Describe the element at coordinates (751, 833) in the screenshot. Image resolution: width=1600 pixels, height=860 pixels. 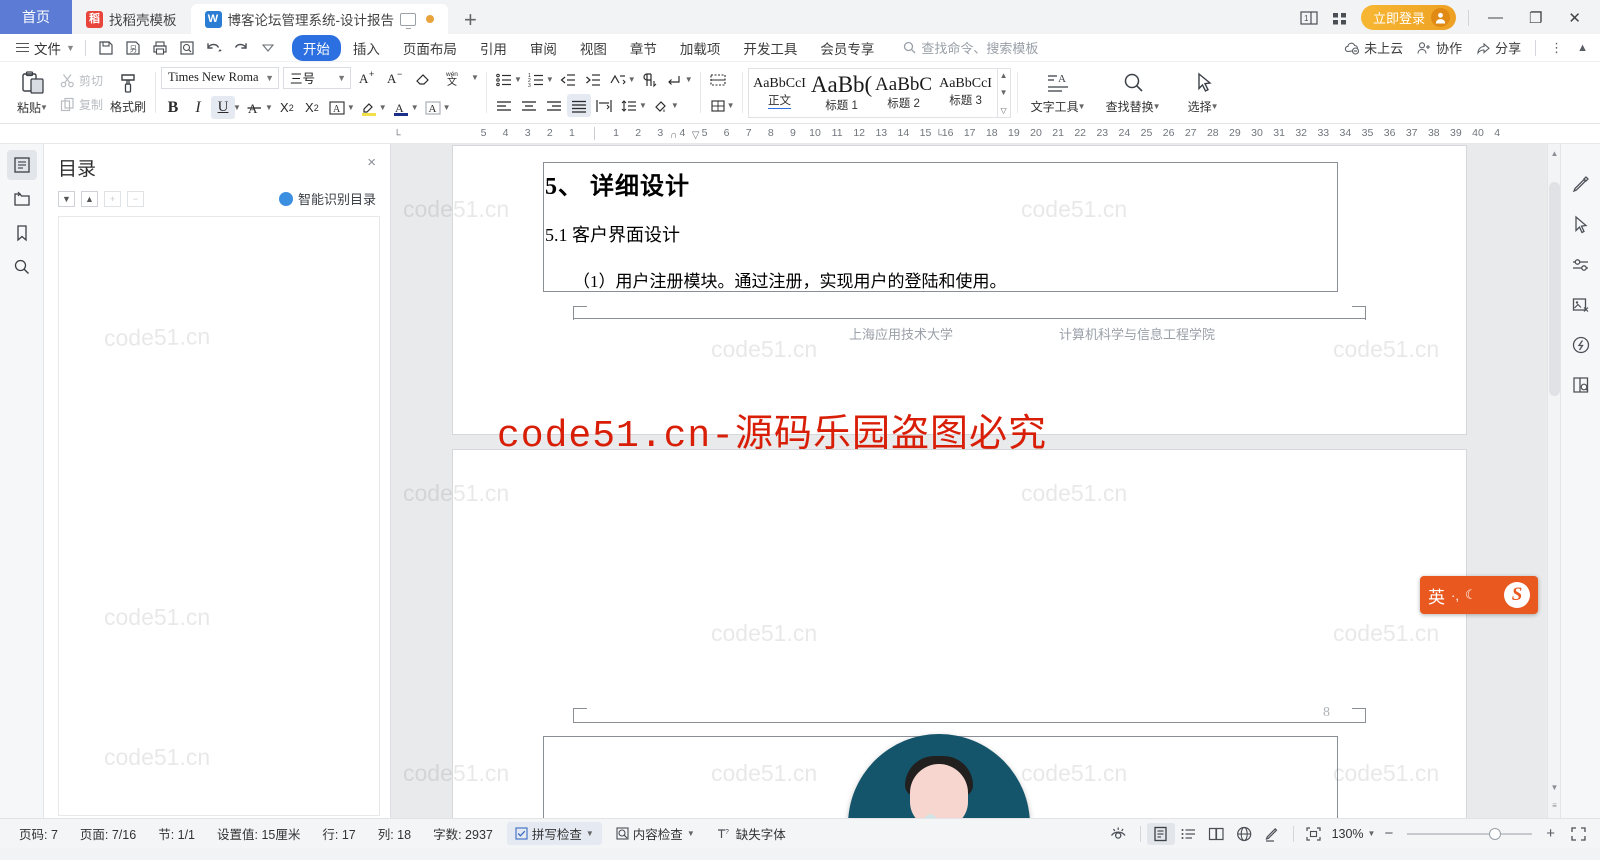
I see `status-missing-font: ? 缺失字体` at that location.